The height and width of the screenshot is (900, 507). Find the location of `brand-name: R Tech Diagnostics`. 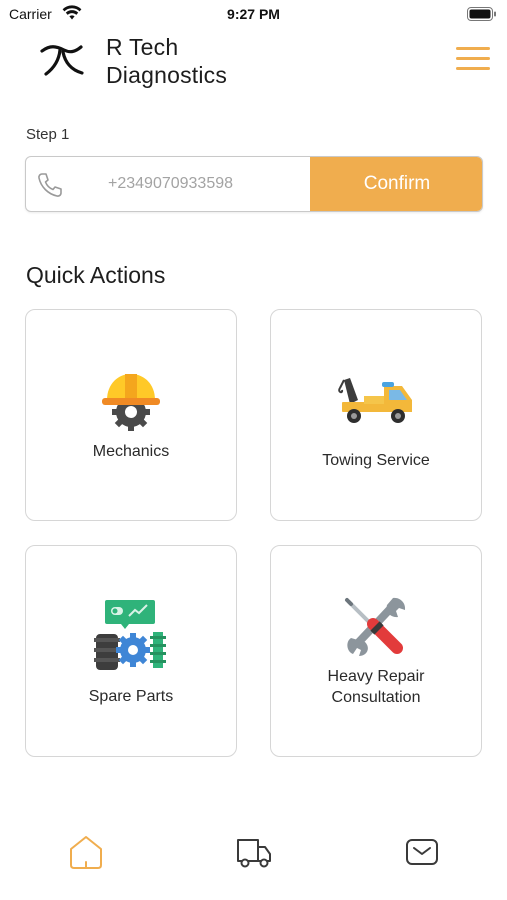

brand-name: R Tech Diagnostics is located at coordinates (166, 61).